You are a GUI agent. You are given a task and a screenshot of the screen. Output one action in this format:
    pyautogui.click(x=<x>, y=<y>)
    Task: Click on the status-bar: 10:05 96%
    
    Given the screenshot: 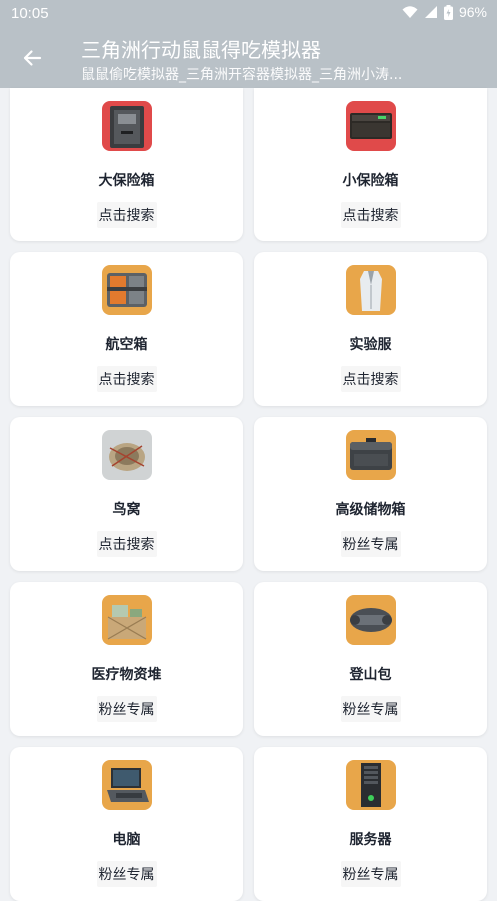 What is the action you would take?
    pyautogui.click(x=248, y=14)
    